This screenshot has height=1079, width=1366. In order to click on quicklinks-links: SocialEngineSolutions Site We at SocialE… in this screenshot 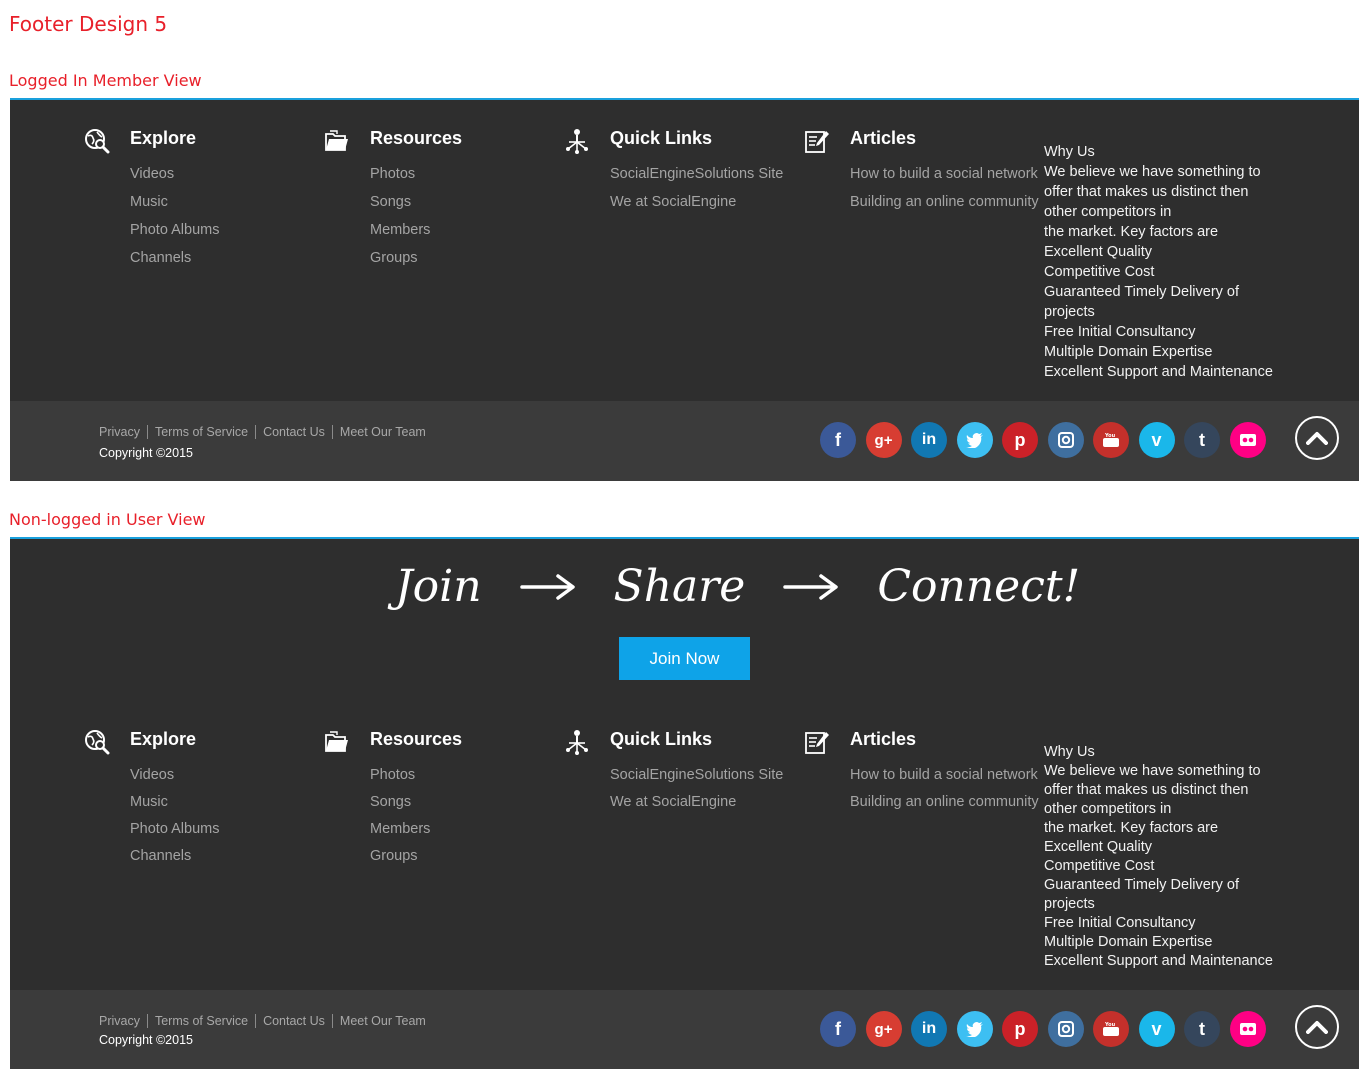, I will do `click(705, 792)`.